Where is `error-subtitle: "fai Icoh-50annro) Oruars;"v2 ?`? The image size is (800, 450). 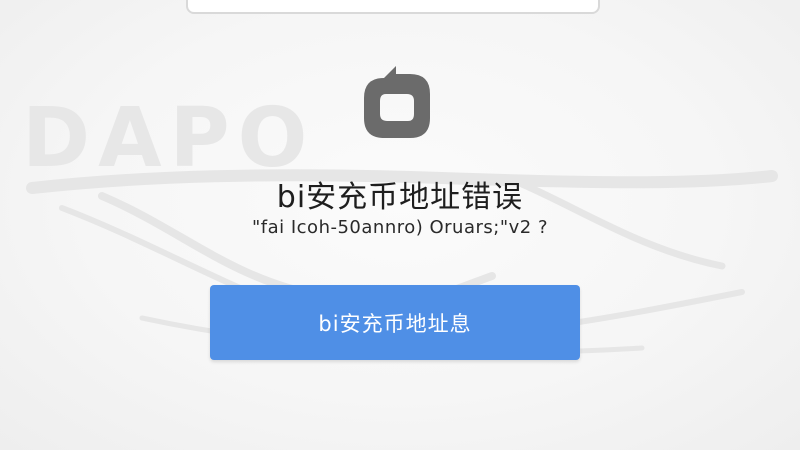 error-subtitle: "fai Icoh-50annro) Oruars;"v2 ? is located at coordinates (399, 227).